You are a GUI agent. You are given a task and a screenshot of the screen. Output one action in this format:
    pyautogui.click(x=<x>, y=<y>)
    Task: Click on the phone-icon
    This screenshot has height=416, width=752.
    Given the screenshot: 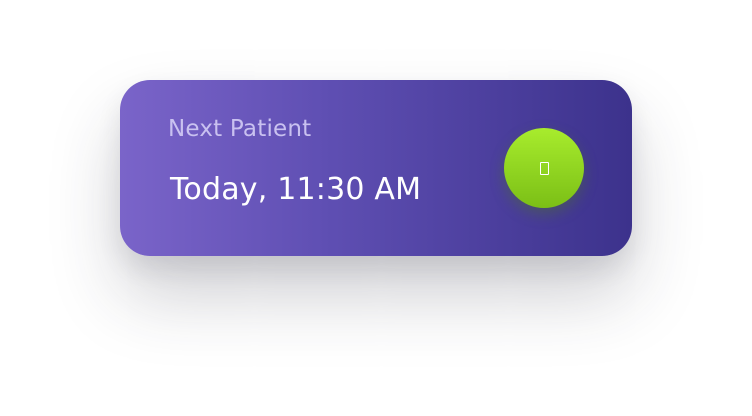 What is the action you would take?
    pyautogui.click(x=544, y=168)
    